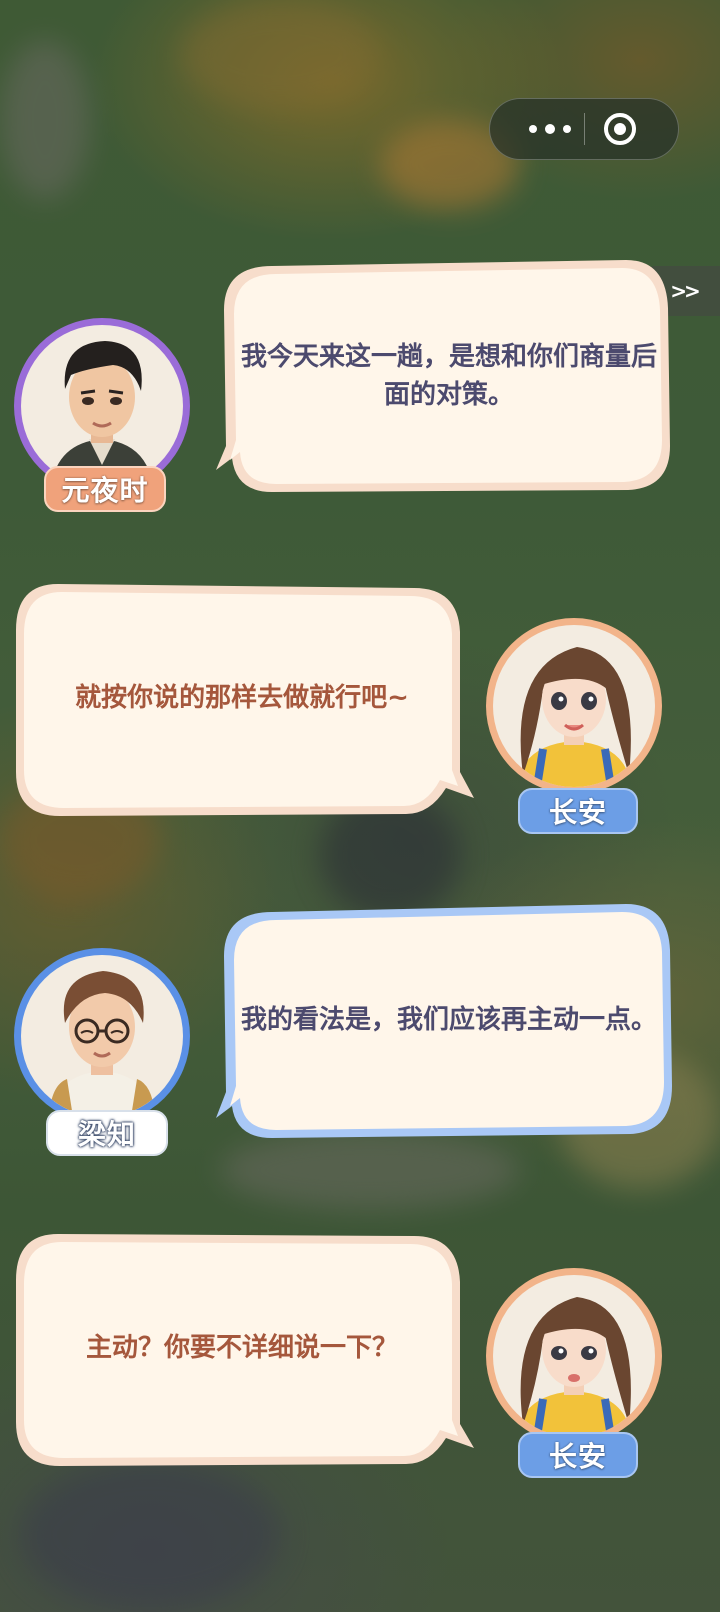 This screenshot has height=1612, width=720. I want to click on target-circle-icon, so click(620, 129).